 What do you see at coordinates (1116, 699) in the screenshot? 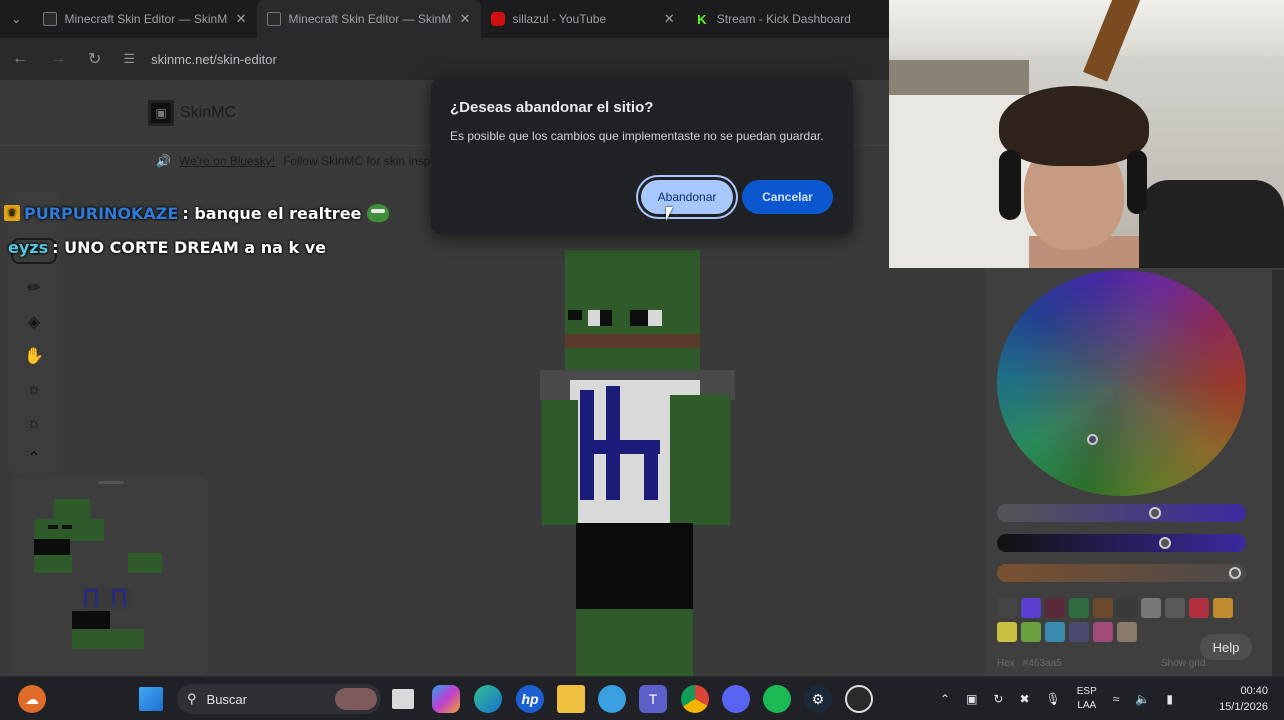
I see `wifi-icon: ≈` at bounding box center [1116, 699].